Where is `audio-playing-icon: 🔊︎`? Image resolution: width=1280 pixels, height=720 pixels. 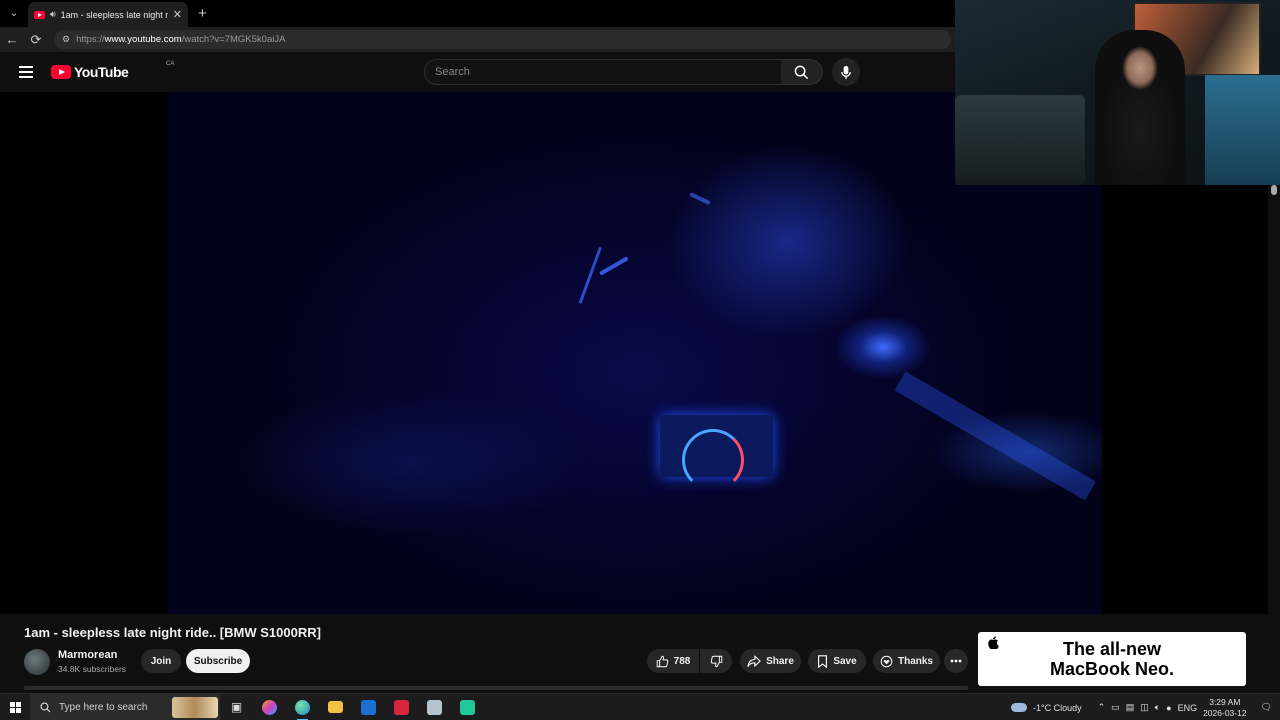
audio-playing-icon: 🔊︎ is located at coordinates (53, 14).